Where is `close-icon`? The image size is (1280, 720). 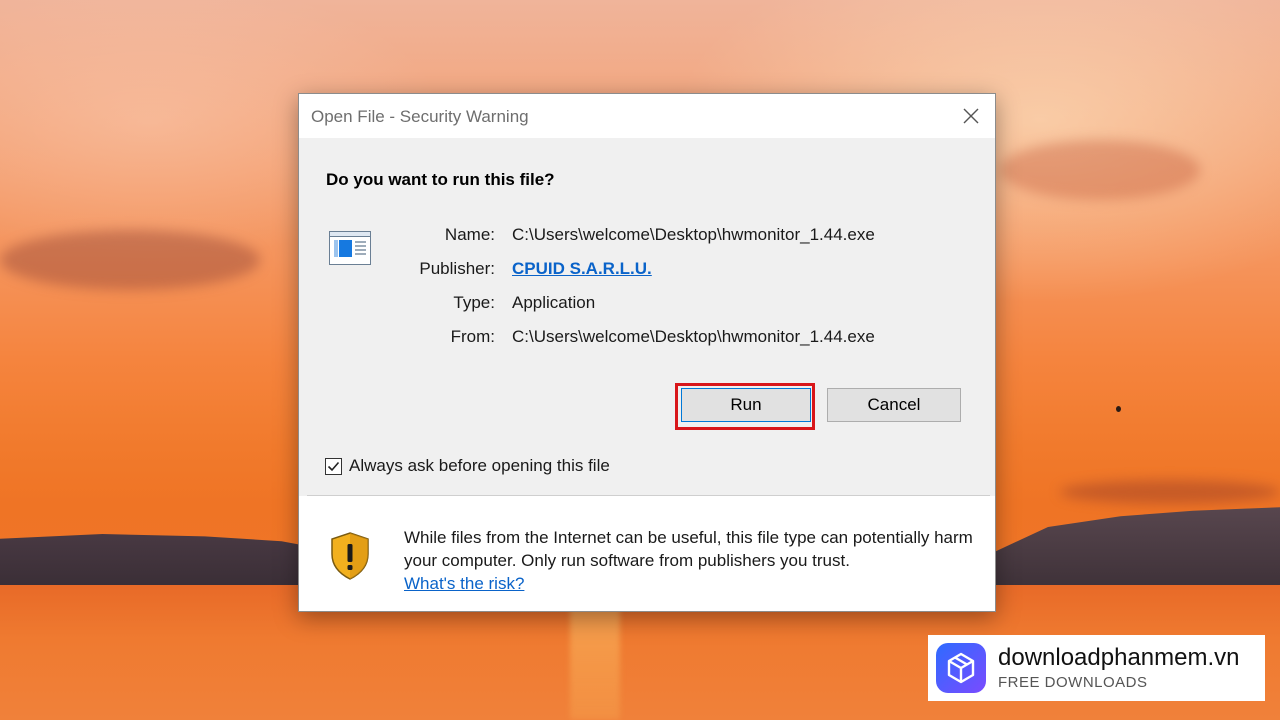
close-icon is located at coordinates (971, 116).